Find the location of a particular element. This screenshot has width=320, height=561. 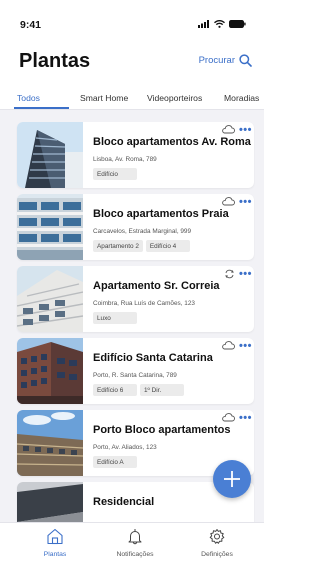

status-icons is located at coordinates (222, 24).